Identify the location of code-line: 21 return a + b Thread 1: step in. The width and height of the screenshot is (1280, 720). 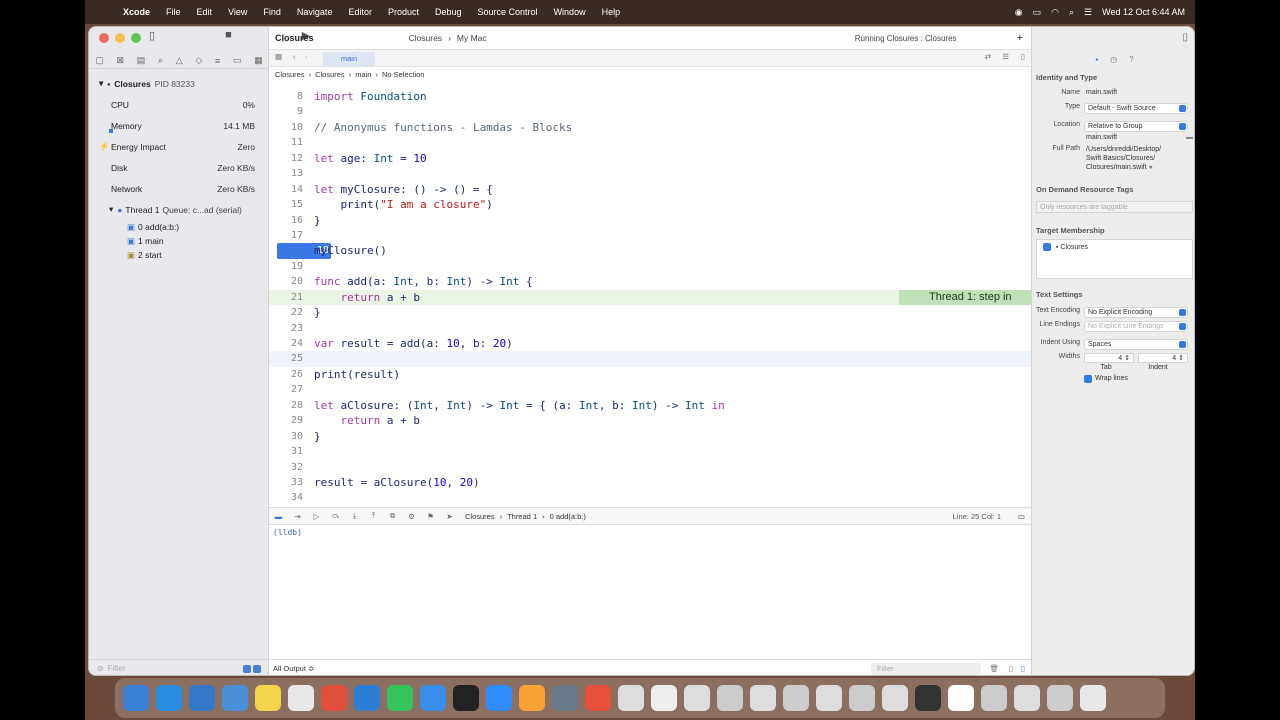
(650, 297).